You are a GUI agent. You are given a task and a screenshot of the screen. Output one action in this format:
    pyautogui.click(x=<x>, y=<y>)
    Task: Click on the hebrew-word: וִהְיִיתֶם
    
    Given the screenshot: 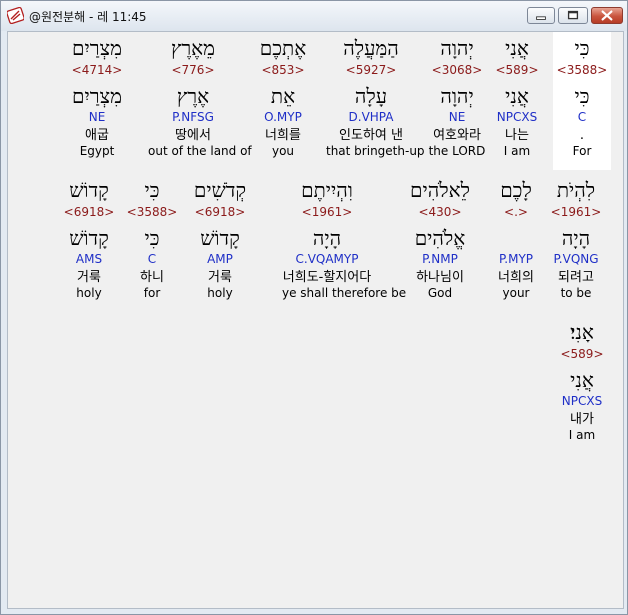 What is the action you would take?
    pyautogui.click(x=327, y=190)
    